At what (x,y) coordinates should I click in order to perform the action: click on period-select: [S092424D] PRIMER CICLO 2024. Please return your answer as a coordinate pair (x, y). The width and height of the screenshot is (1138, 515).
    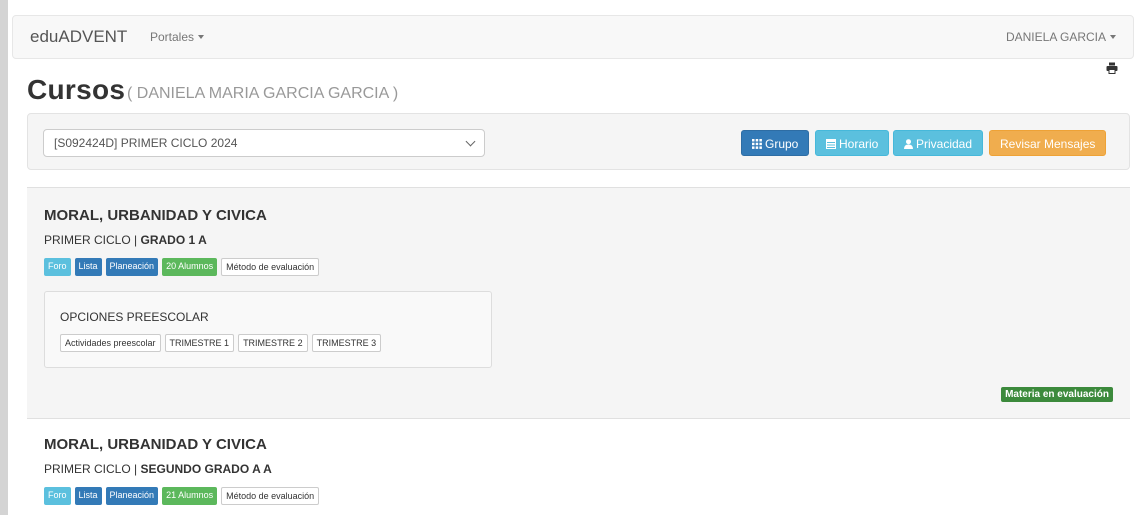
    Looking at the image, I should click on (264, 143).